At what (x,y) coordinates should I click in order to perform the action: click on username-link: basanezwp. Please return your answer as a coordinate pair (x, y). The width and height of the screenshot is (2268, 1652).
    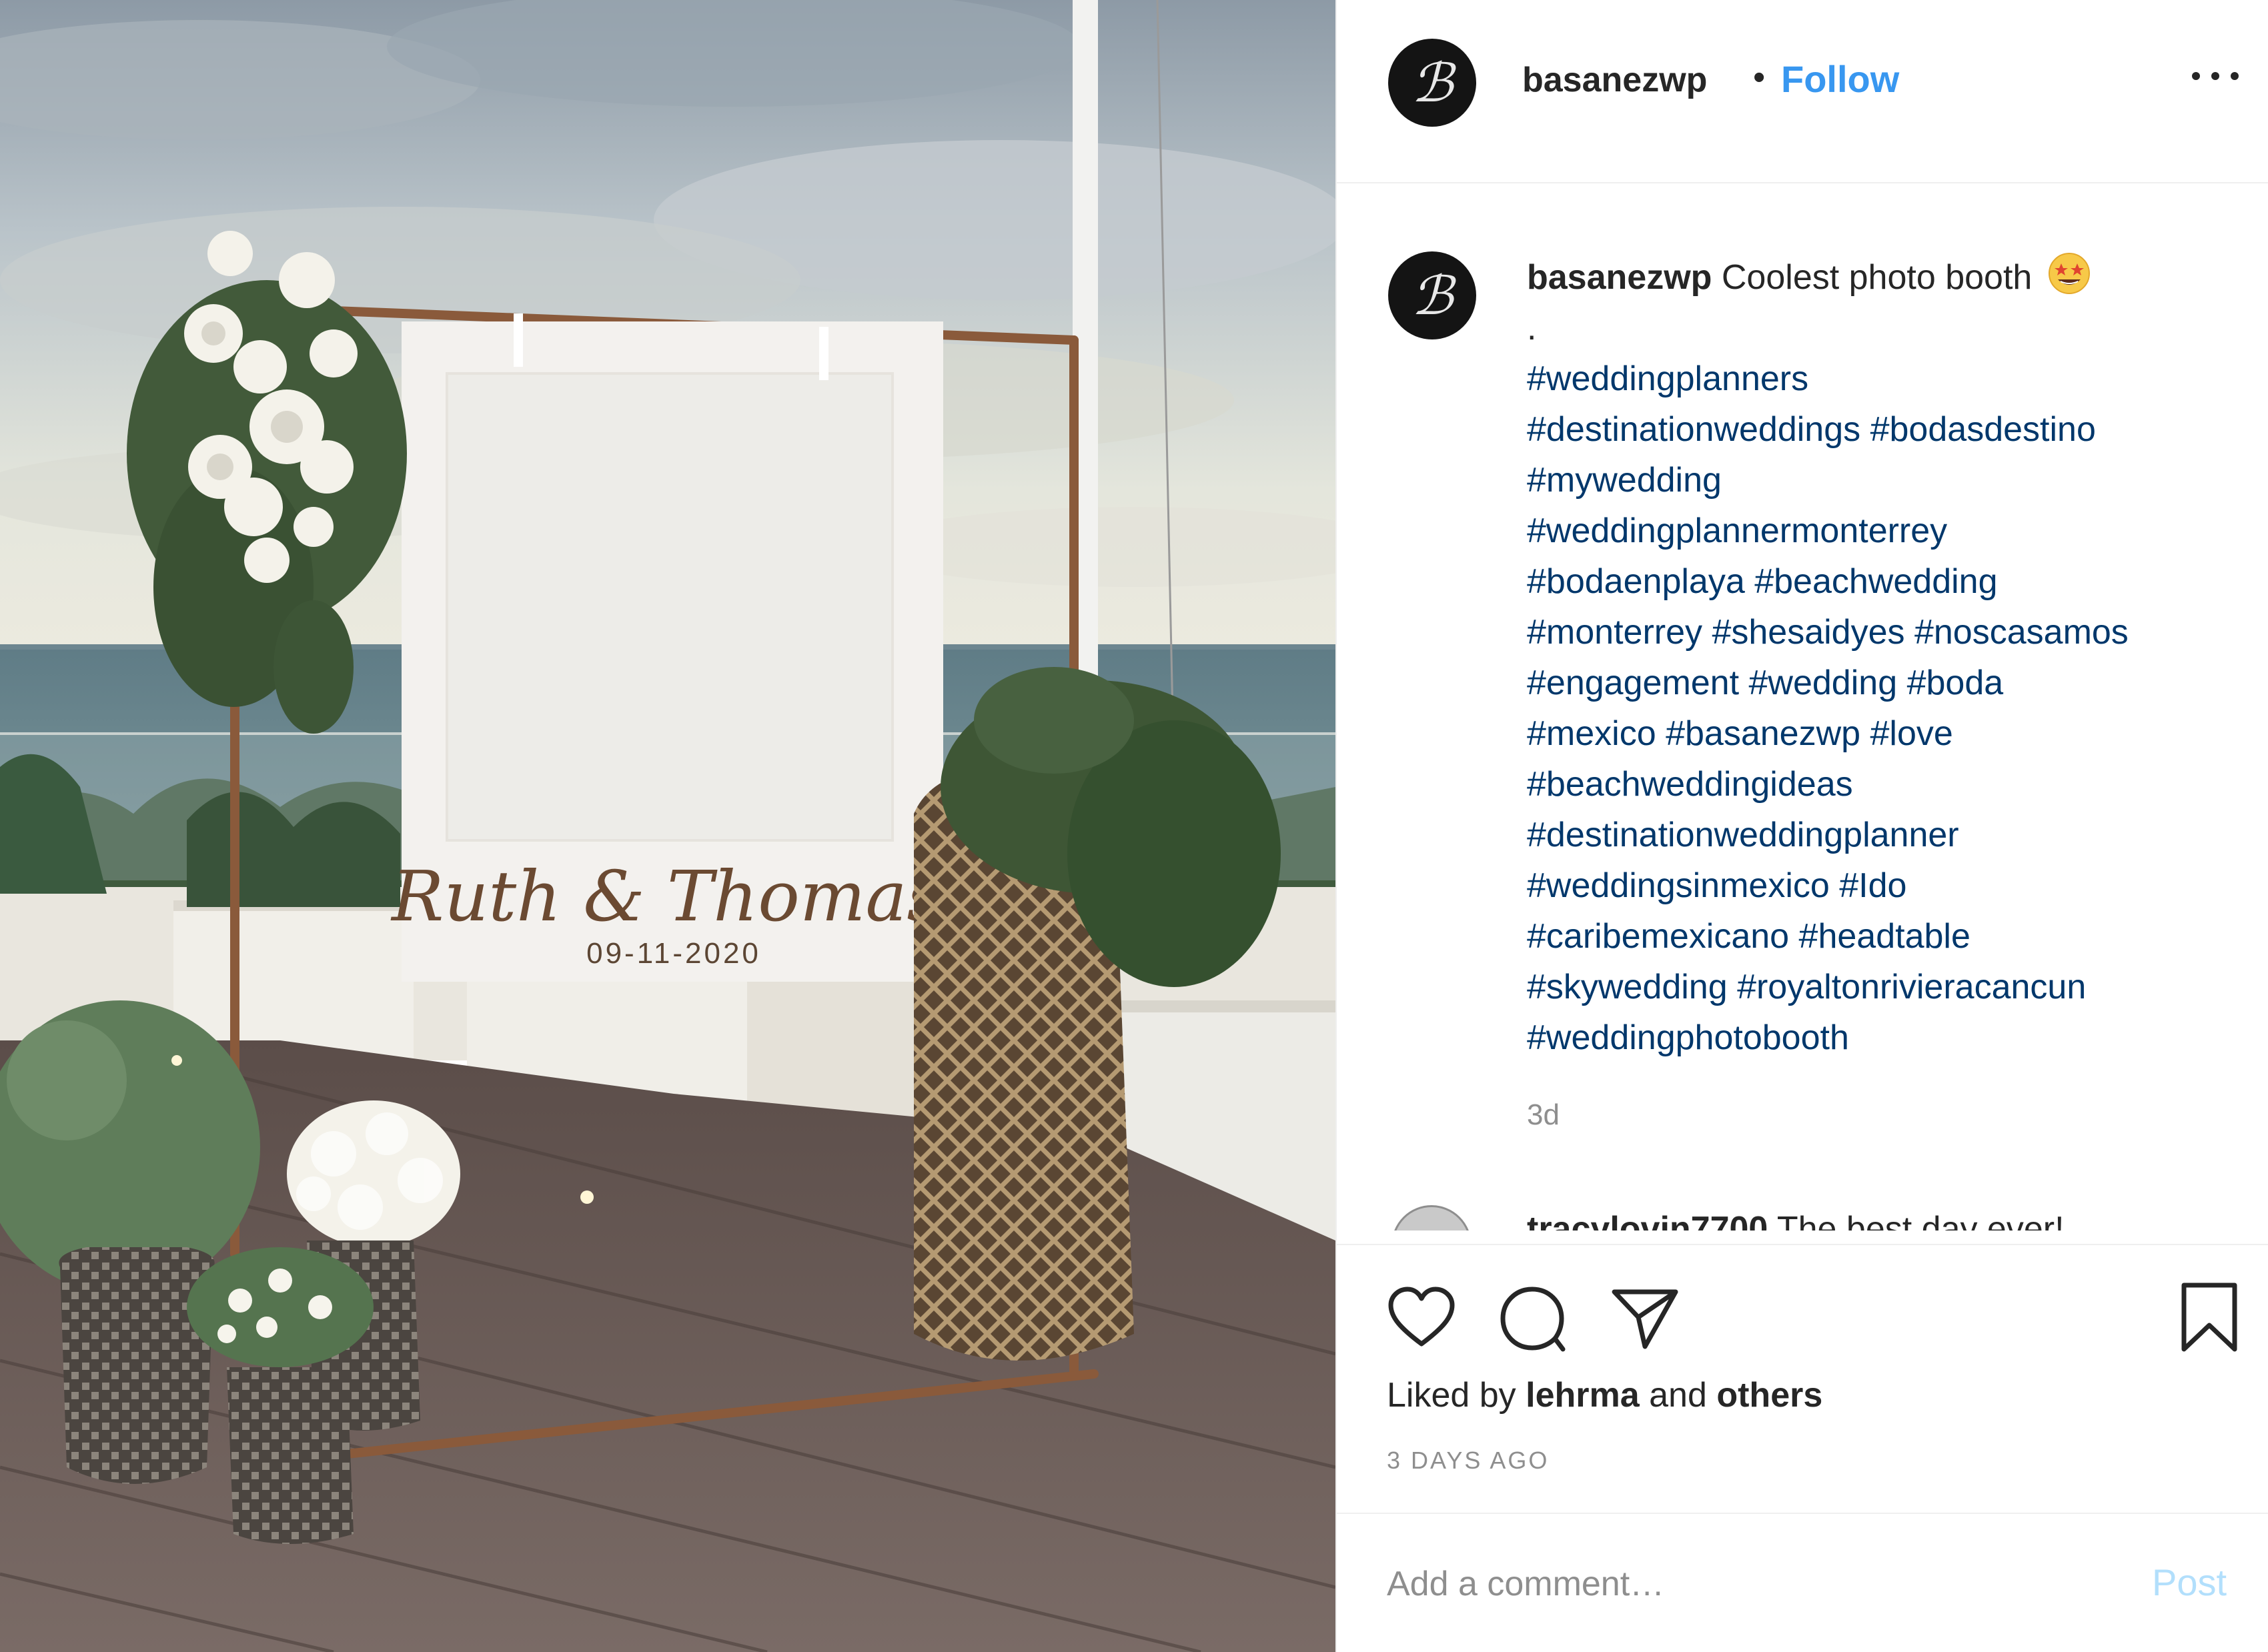
    Looking at the image, I should click on (1614, 80).